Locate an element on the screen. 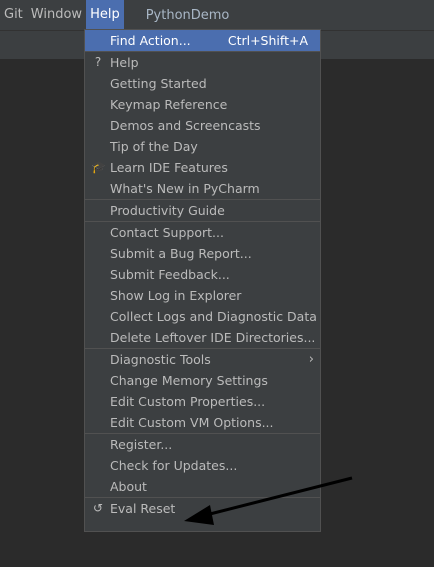 Image resolution: width=434 pixels, height=567 pixels. menu-item-label: Collect Logs and Diagnostic Data is located at coordinates (213, 316).